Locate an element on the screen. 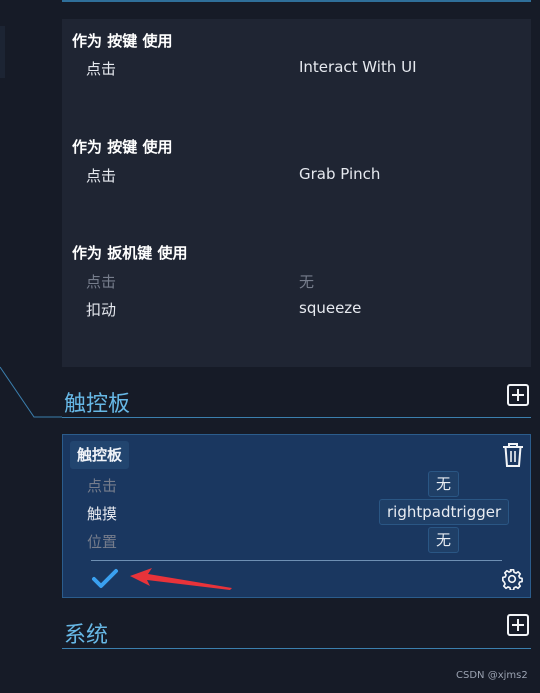 This screenshot has height=693, width=540. system-section-title: 系统 is located at coordinates (86, 635).